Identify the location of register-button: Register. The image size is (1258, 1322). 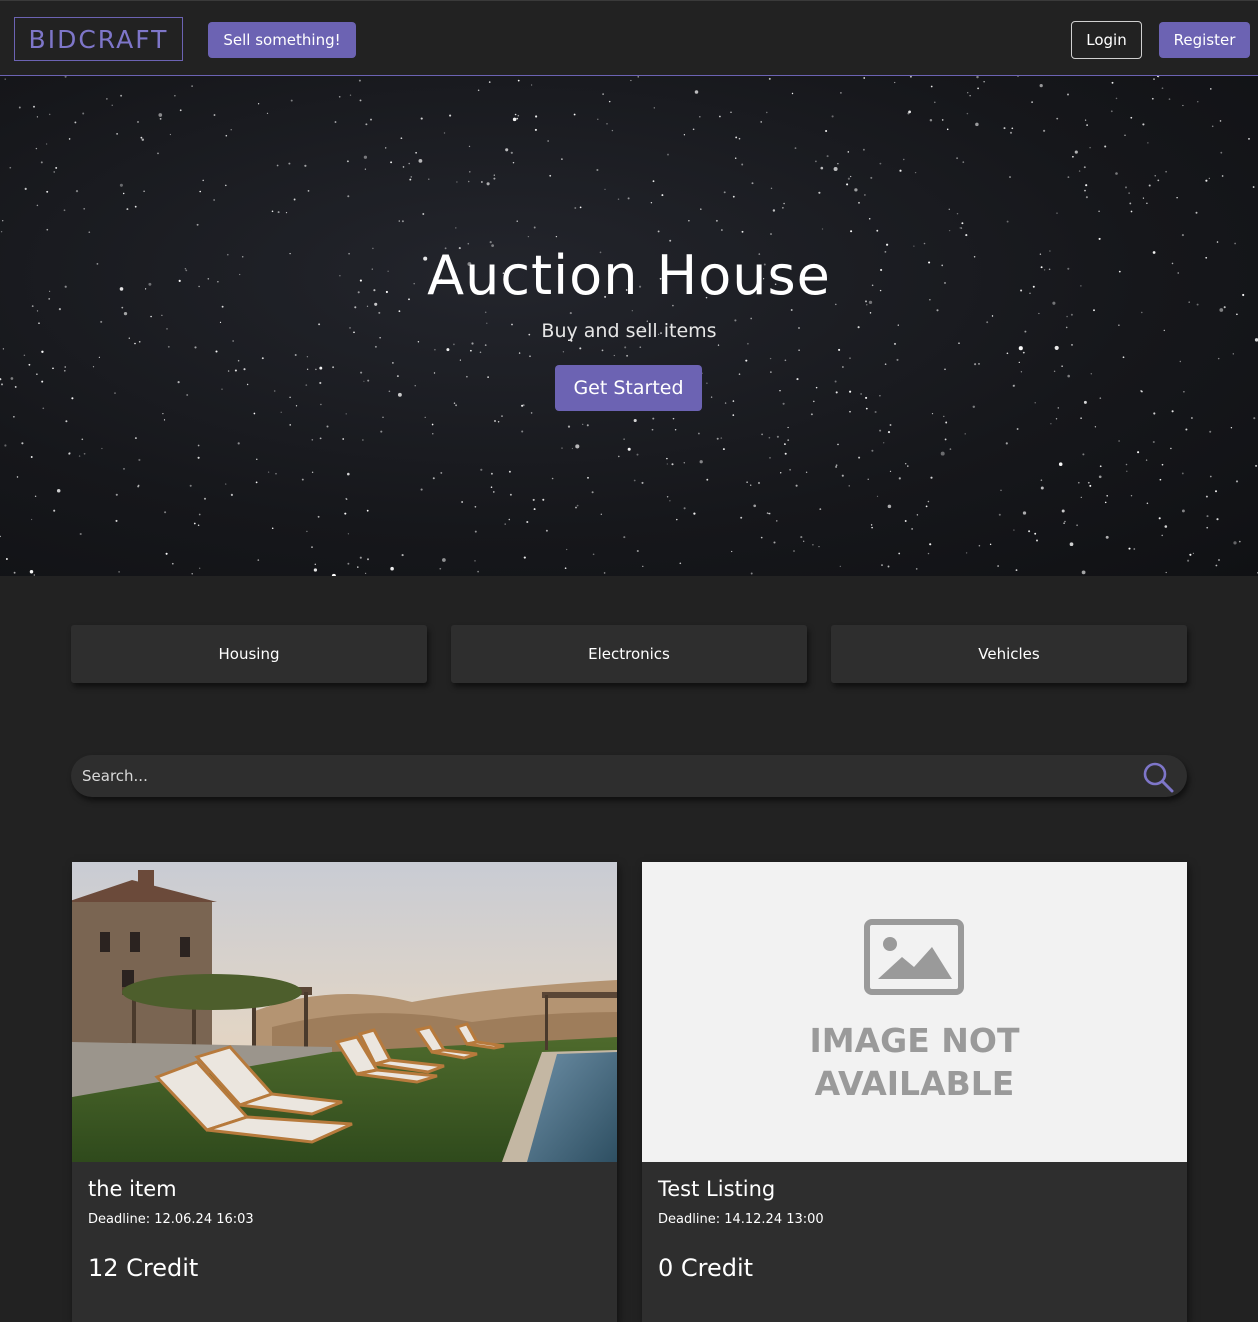
(1204, 40).